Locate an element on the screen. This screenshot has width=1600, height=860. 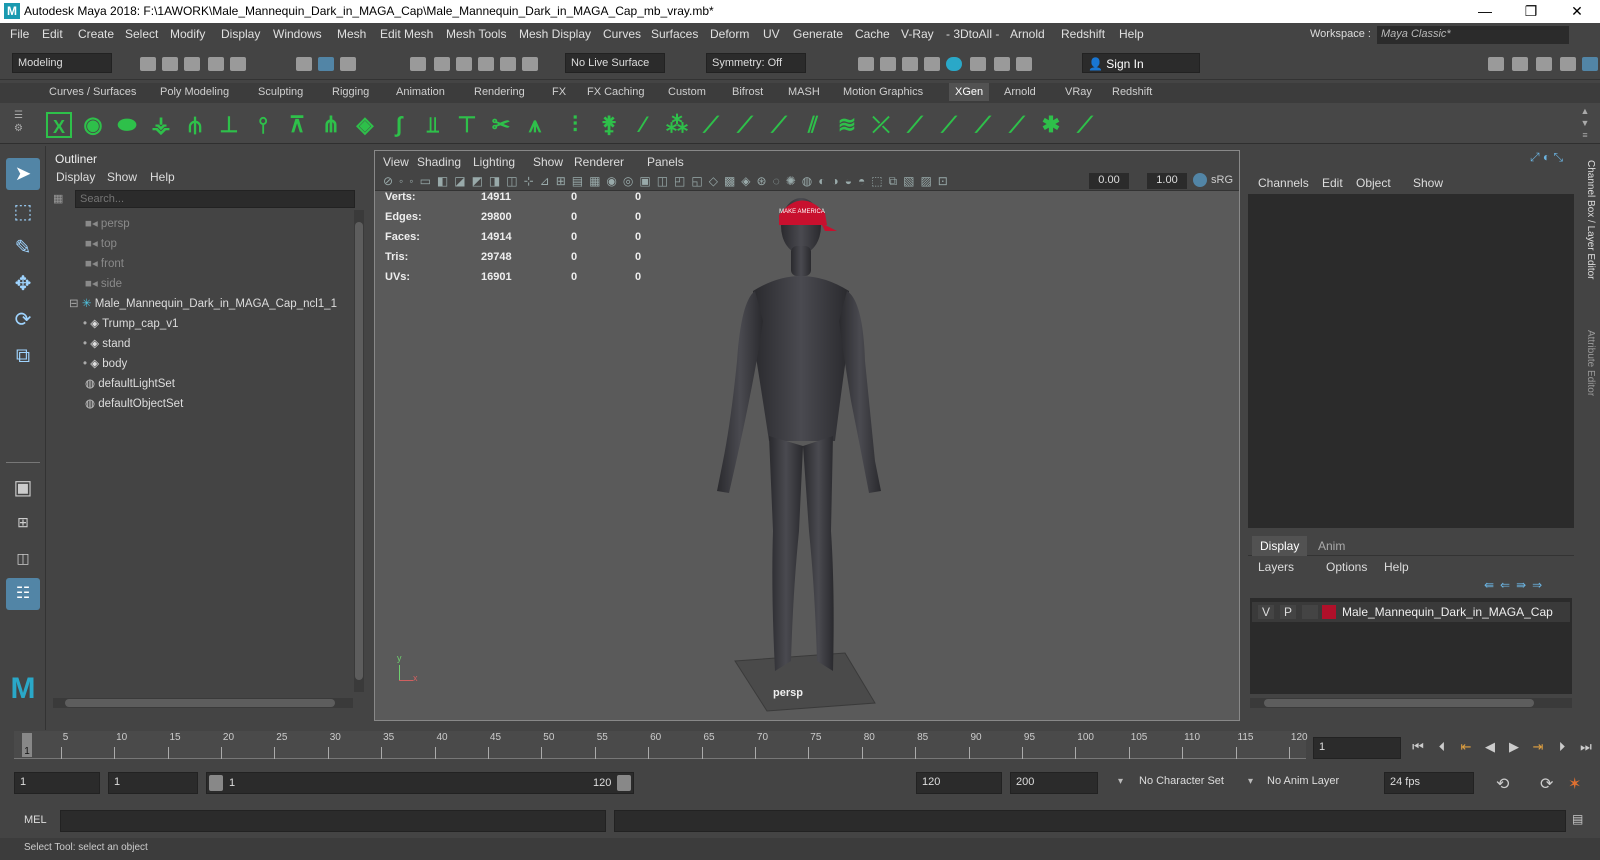
sign-in-button: 👤 Sign In is located at coordinates (1141, 63).